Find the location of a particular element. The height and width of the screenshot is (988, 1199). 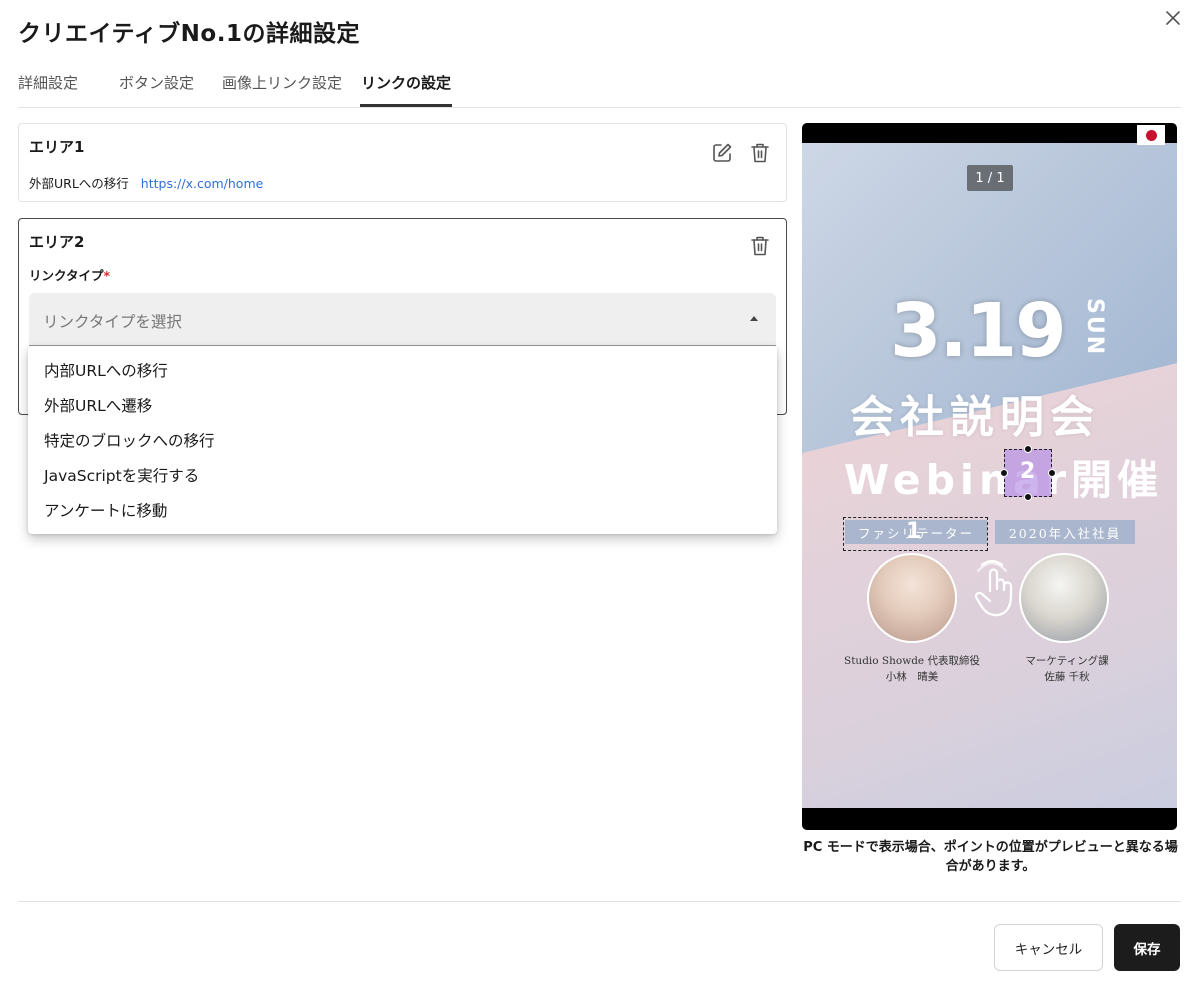

resize-handle-bottom is located at coordinates (1028, 497).